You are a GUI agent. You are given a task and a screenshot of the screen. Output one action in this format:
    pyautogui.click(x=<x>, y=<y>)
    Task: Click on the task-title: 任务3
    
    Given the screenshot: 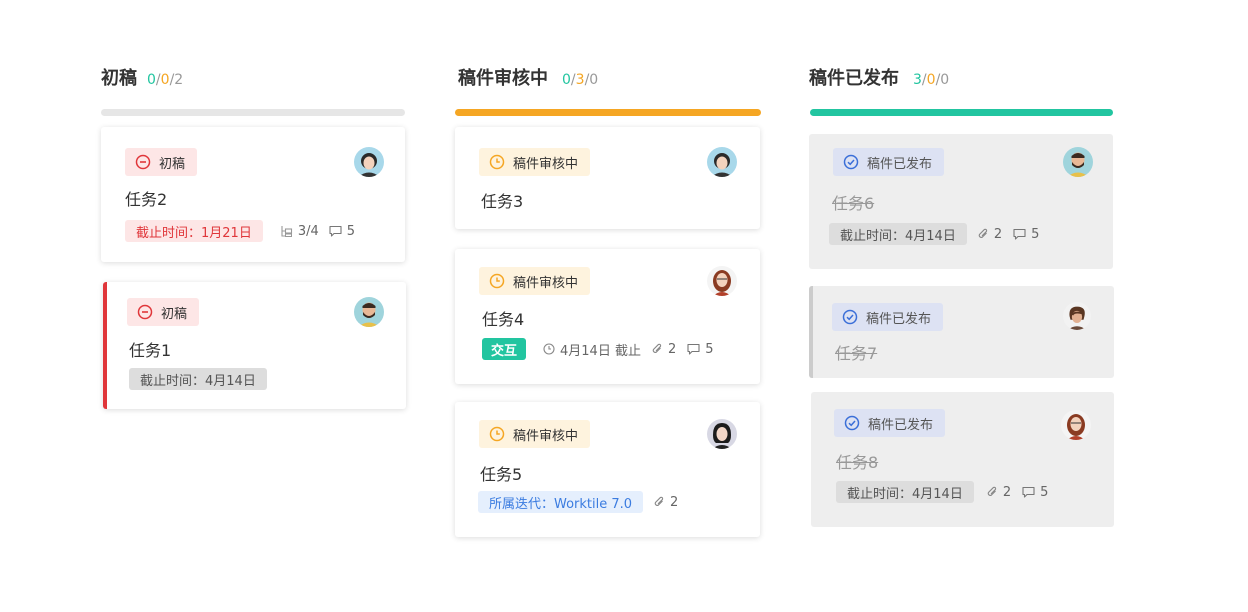 What is the action you would take?
    pyautogui.click(x=502, y=200)
    